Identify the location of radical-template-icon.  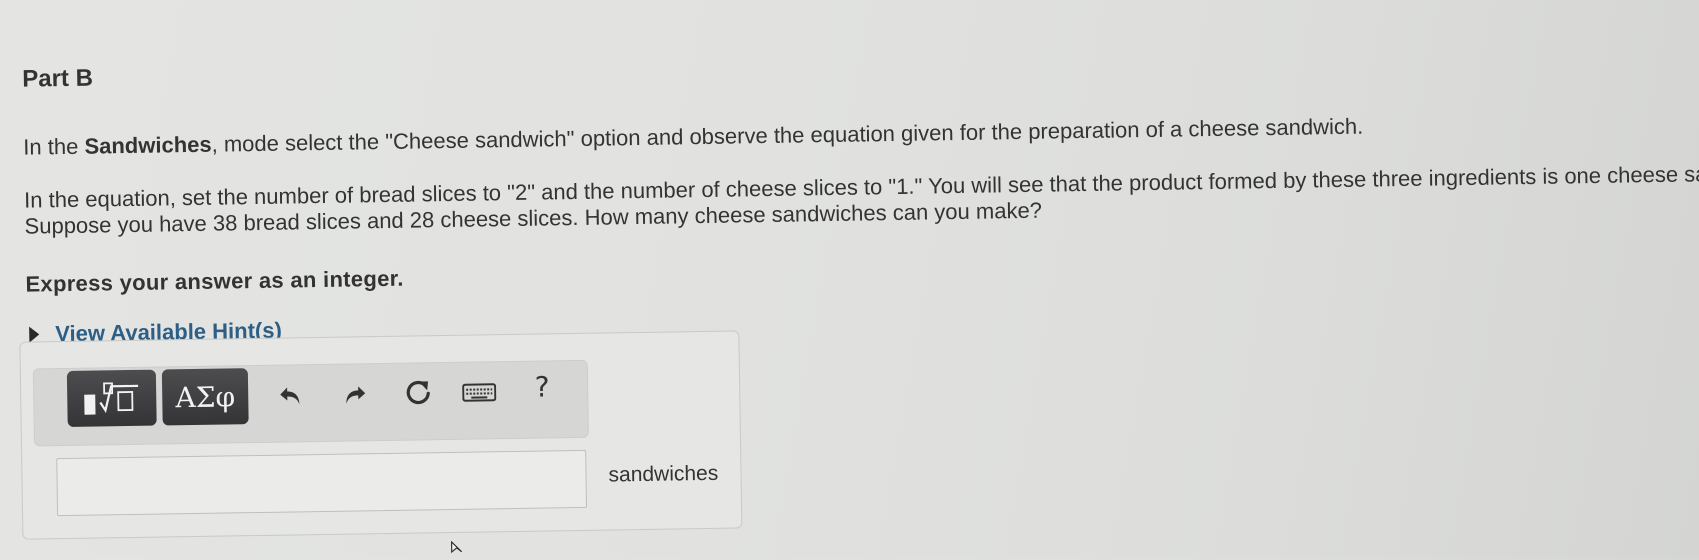
(119, 398).